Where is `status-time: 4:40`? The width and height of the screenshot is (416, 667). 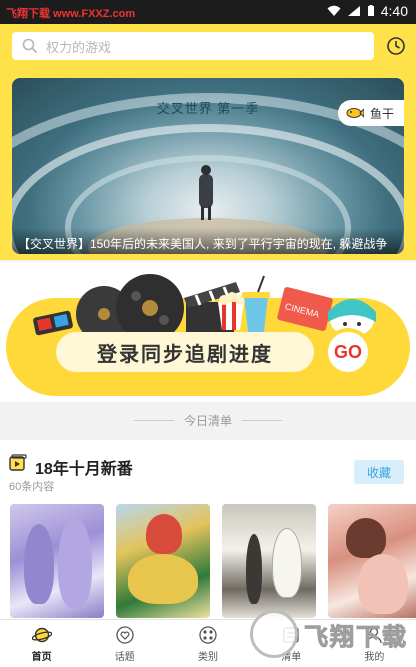 status-time: 4:40 is located at coordinates (394, 11).